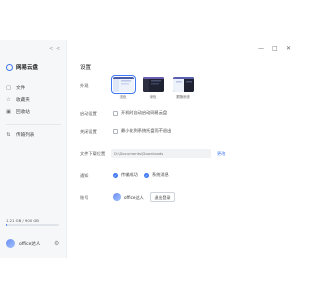 This screenshot has height=300, width=320. I want to click on notify-transfer-checkbox: ✓ 传输成功, so click(125, 175).